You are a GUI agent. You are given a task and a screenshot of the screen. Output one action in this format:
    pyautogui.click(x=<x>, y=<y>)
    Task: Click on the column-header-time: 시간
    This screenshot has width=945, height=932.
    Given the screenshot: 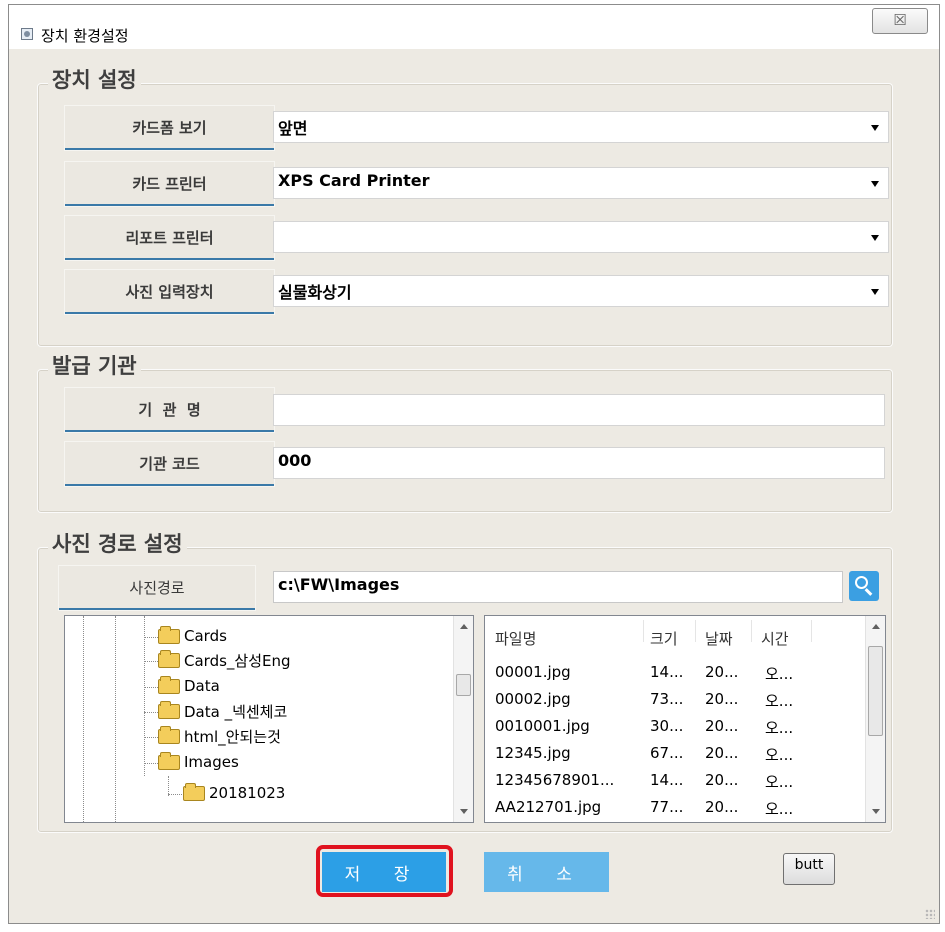 What is the action you would take?
    pyautogui.click(x=775, y=638)
    